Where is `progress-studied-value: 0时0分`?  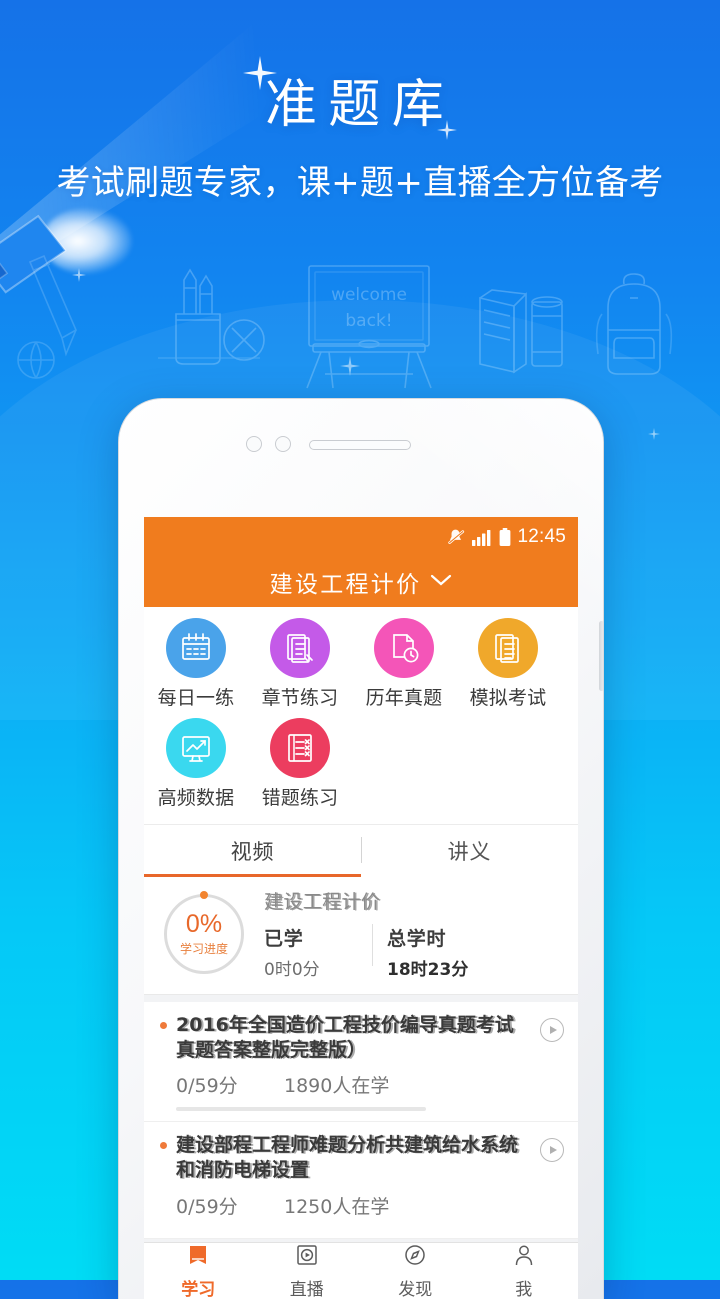
progress-studied-value: 0时0分 is located at coordinates (318, 967).